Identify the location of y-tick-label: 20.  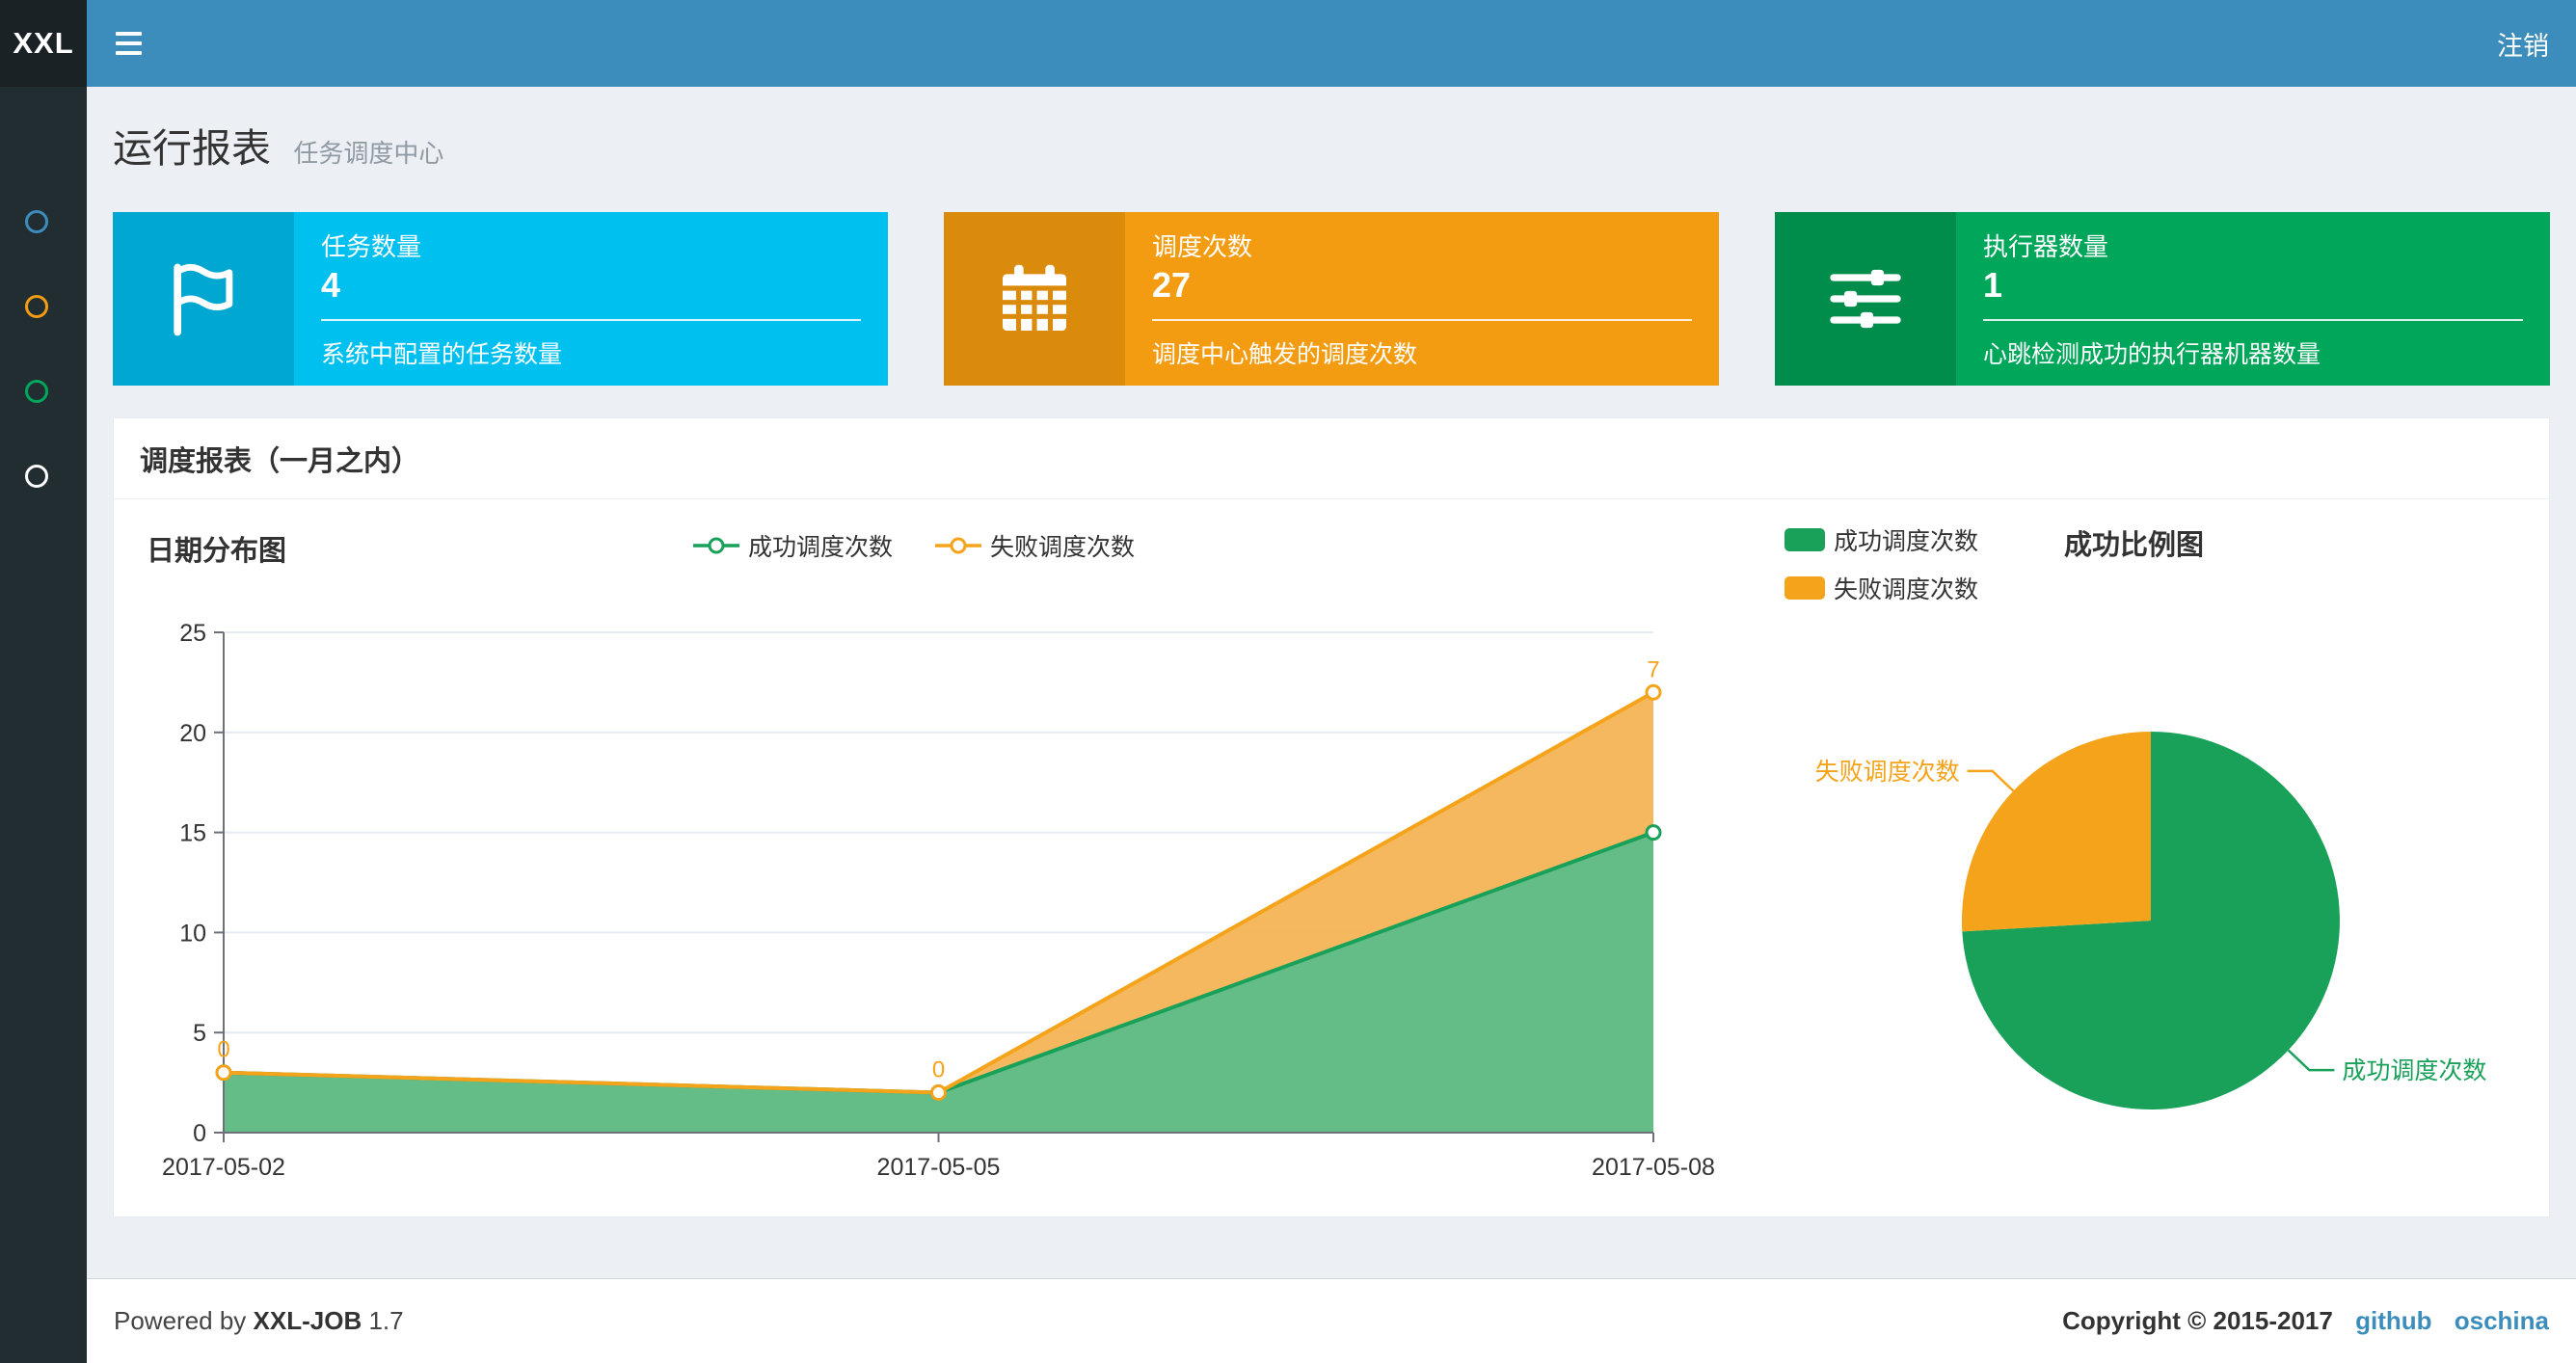
(193, 733).